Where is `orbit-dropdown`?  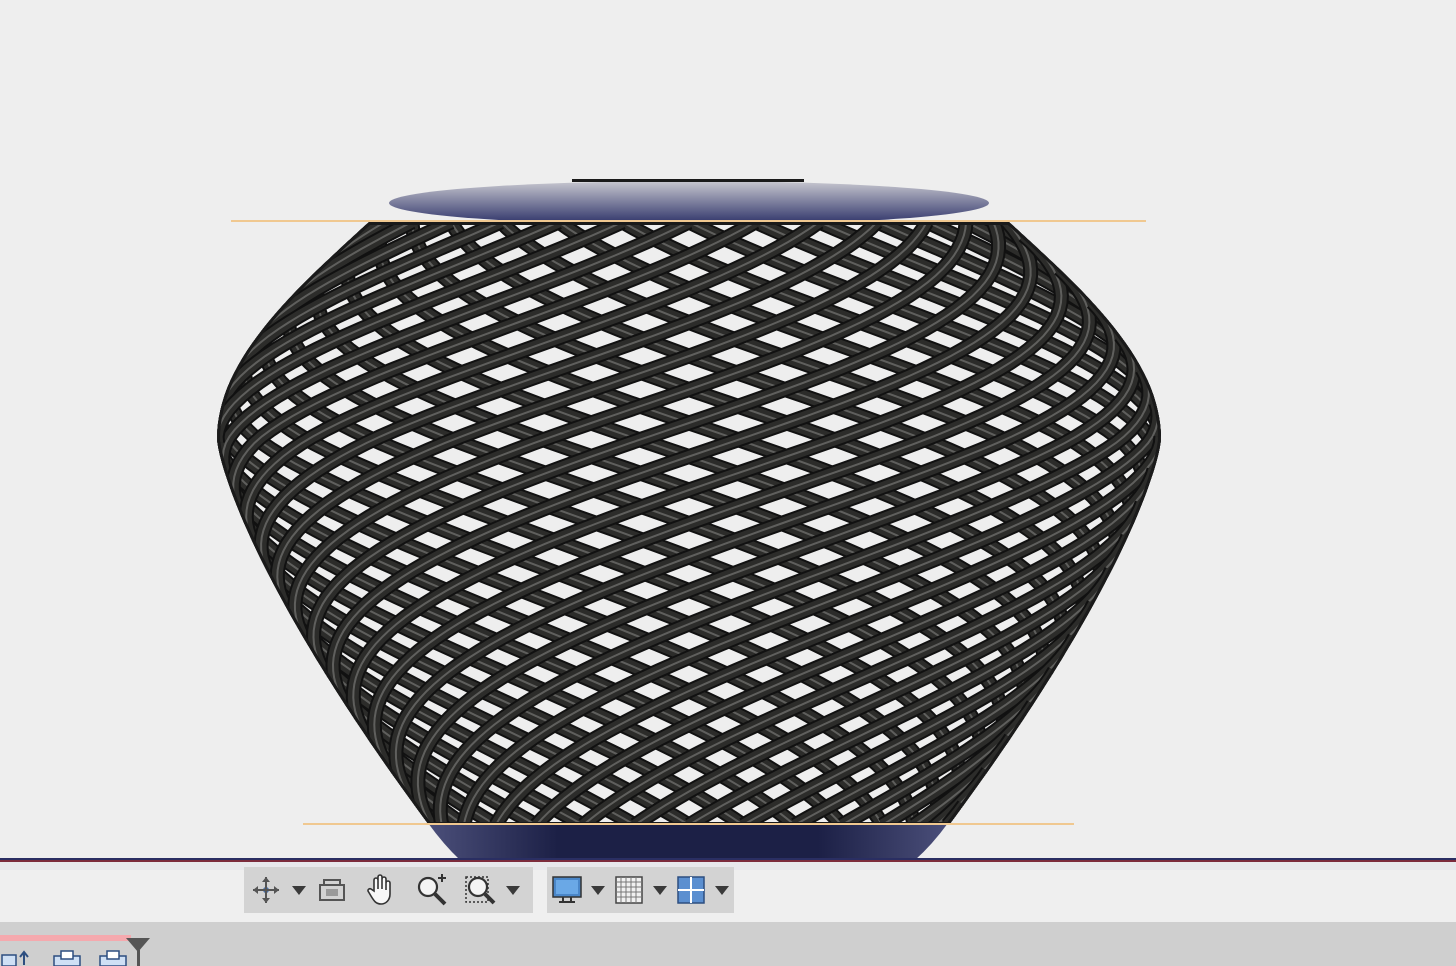
orbit-dropdown is located at coordinates (299, 890).